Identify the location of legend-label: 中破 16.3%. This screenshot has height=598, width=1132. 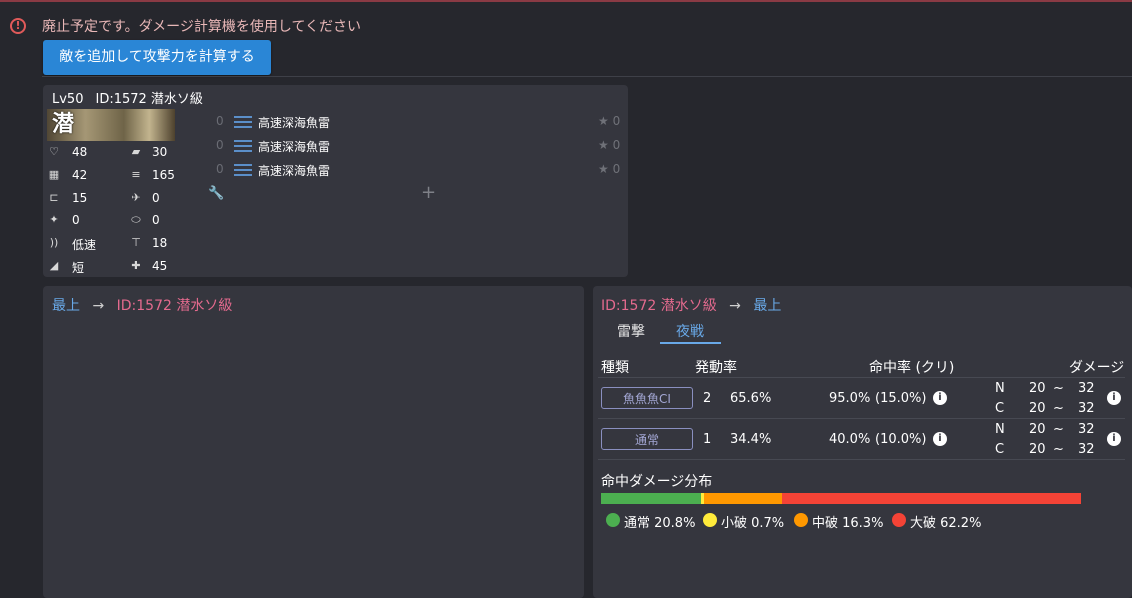
(848, 523).